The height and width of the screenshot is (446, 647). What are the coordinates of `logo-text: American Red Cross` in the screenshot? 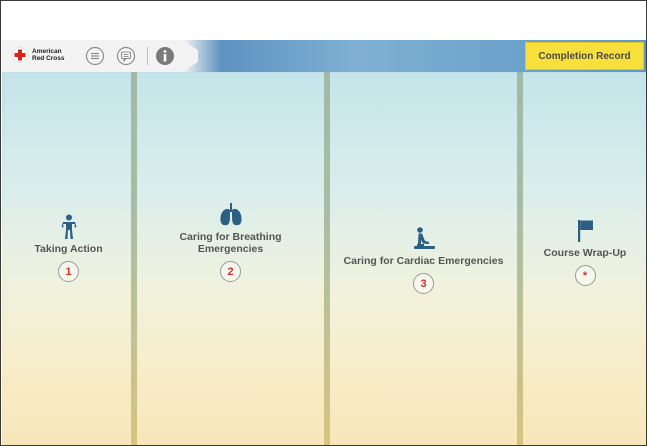 It's located at (50, 55).